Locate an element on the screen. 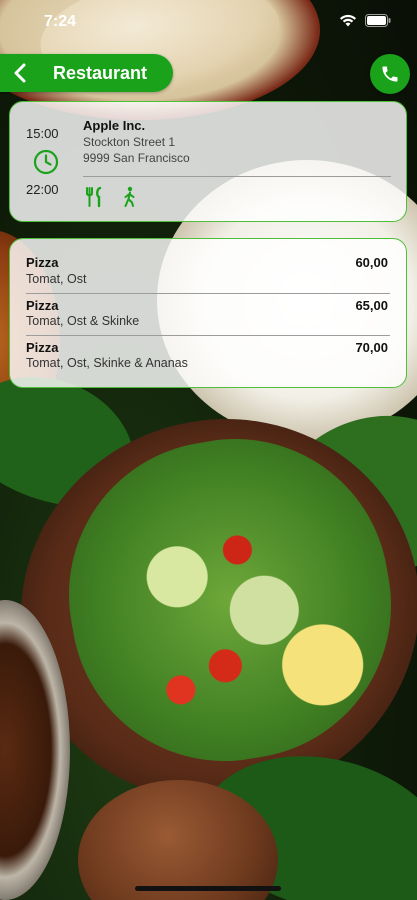 The width and height of the screenshot is (417, 900). phone-icon is located at coordinates (390, 74).